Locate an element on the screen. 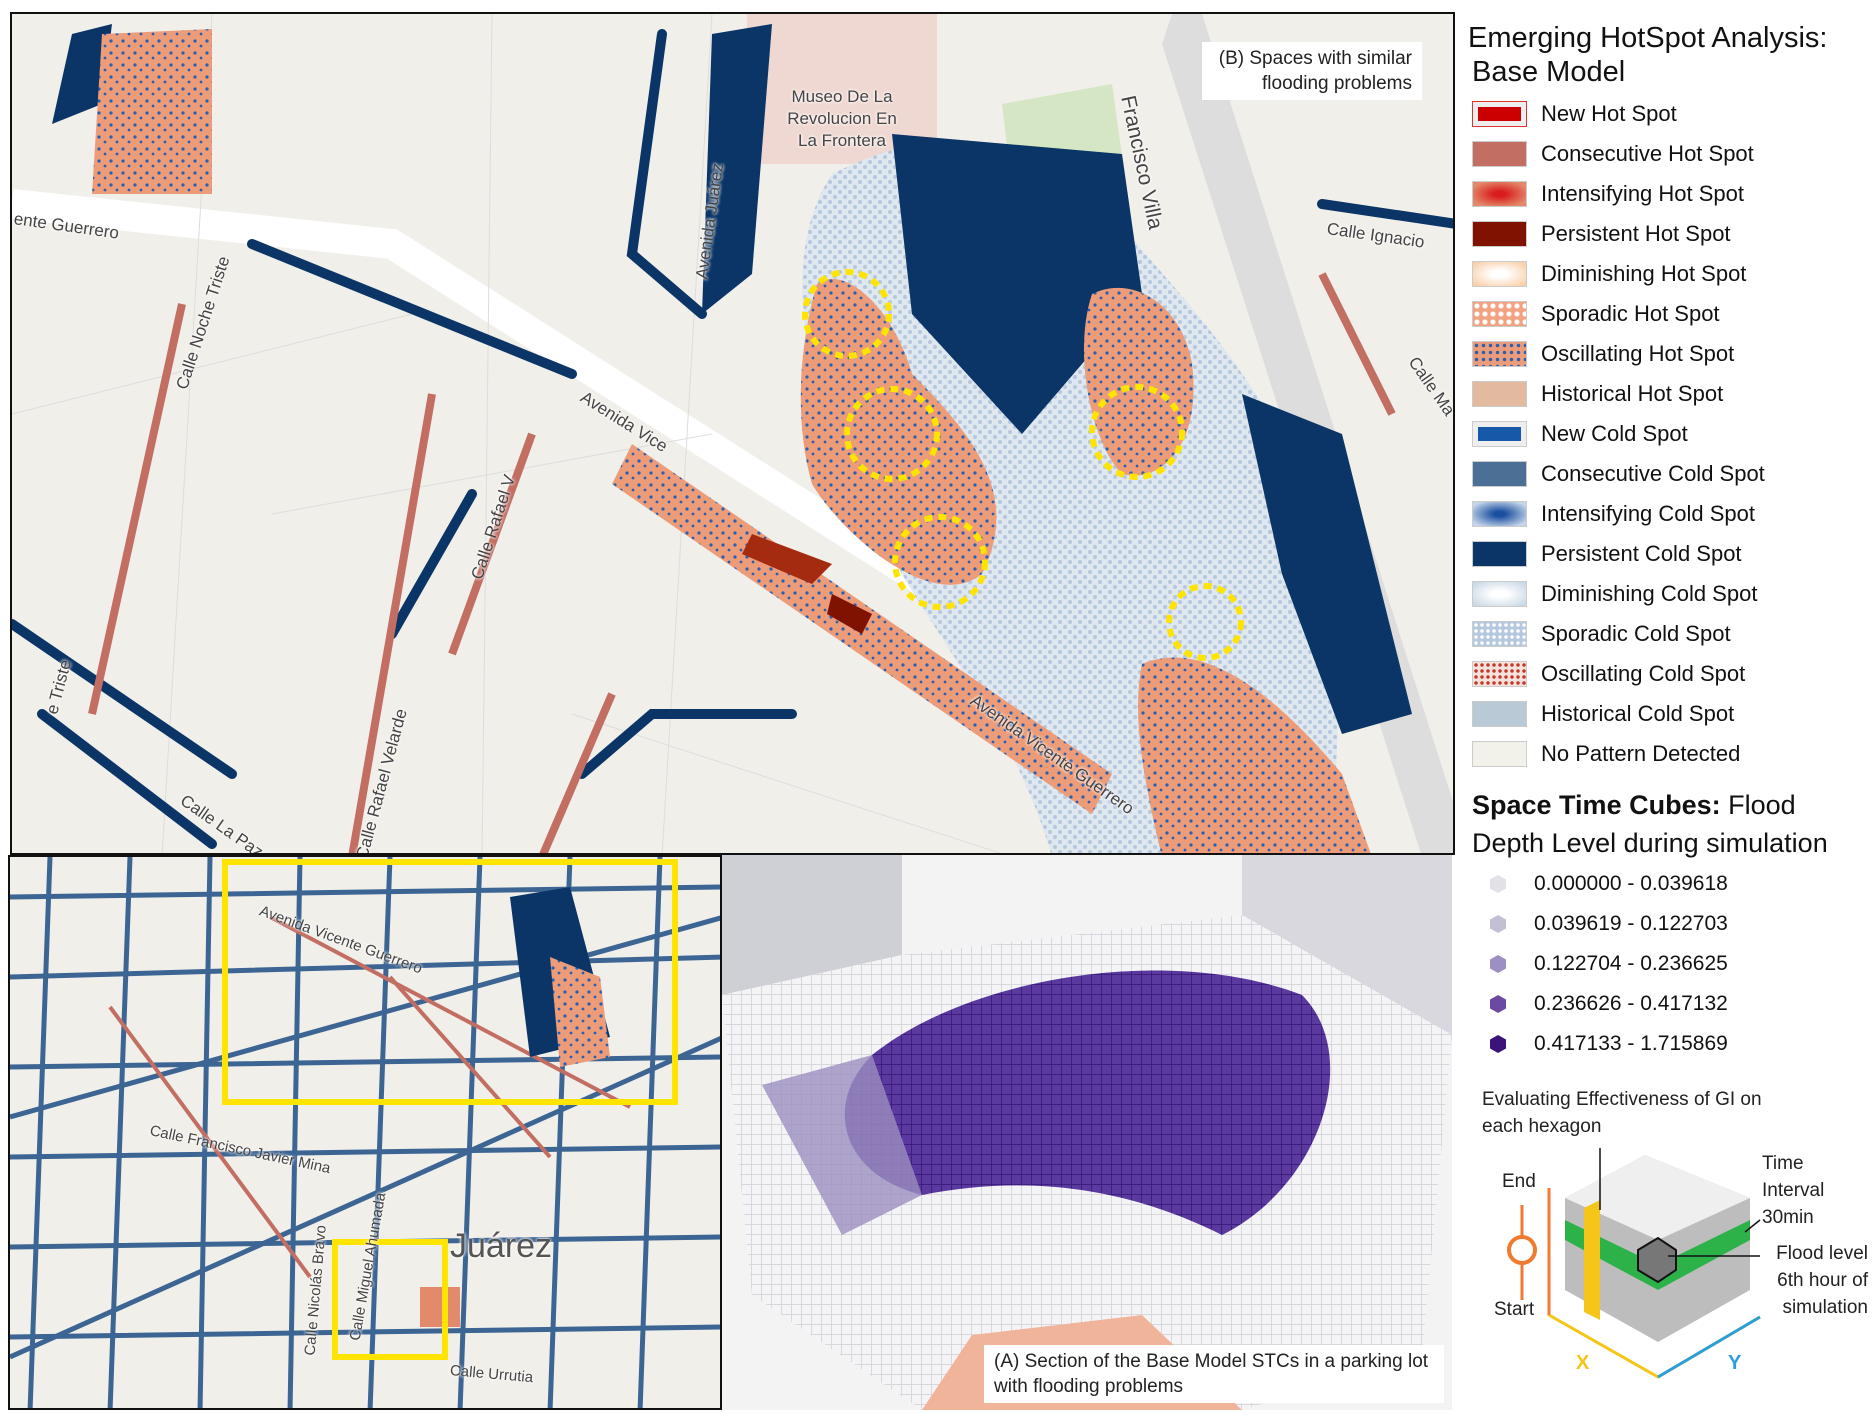 This screenshot has height=1415, width=1875. legend-item: Diminishing Hot Spot is located at coordinates (1609, 274).